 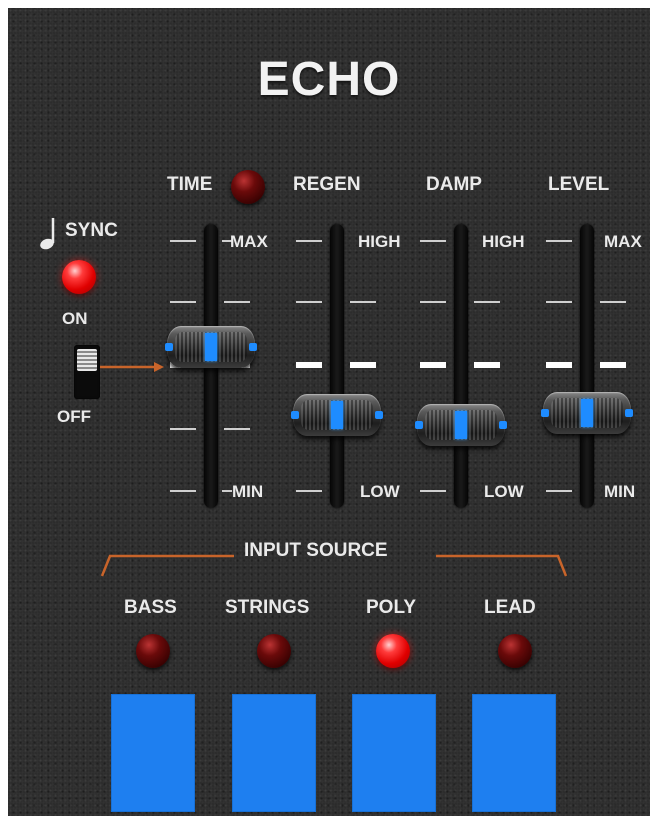 What do you see at coordinates (514, 753) in the screenshot?
I see `source-button-lead` at bounding box center [514, 753].